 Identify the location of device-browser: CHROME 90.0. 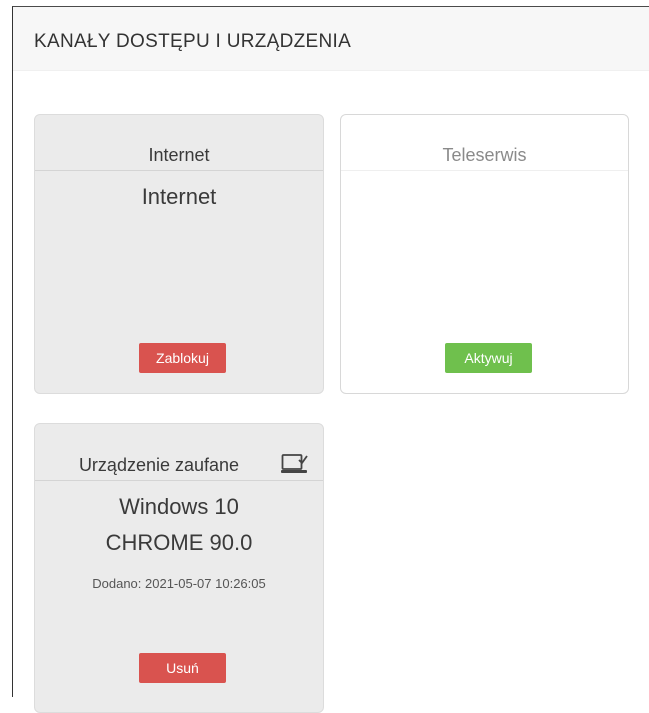
(179, 542).